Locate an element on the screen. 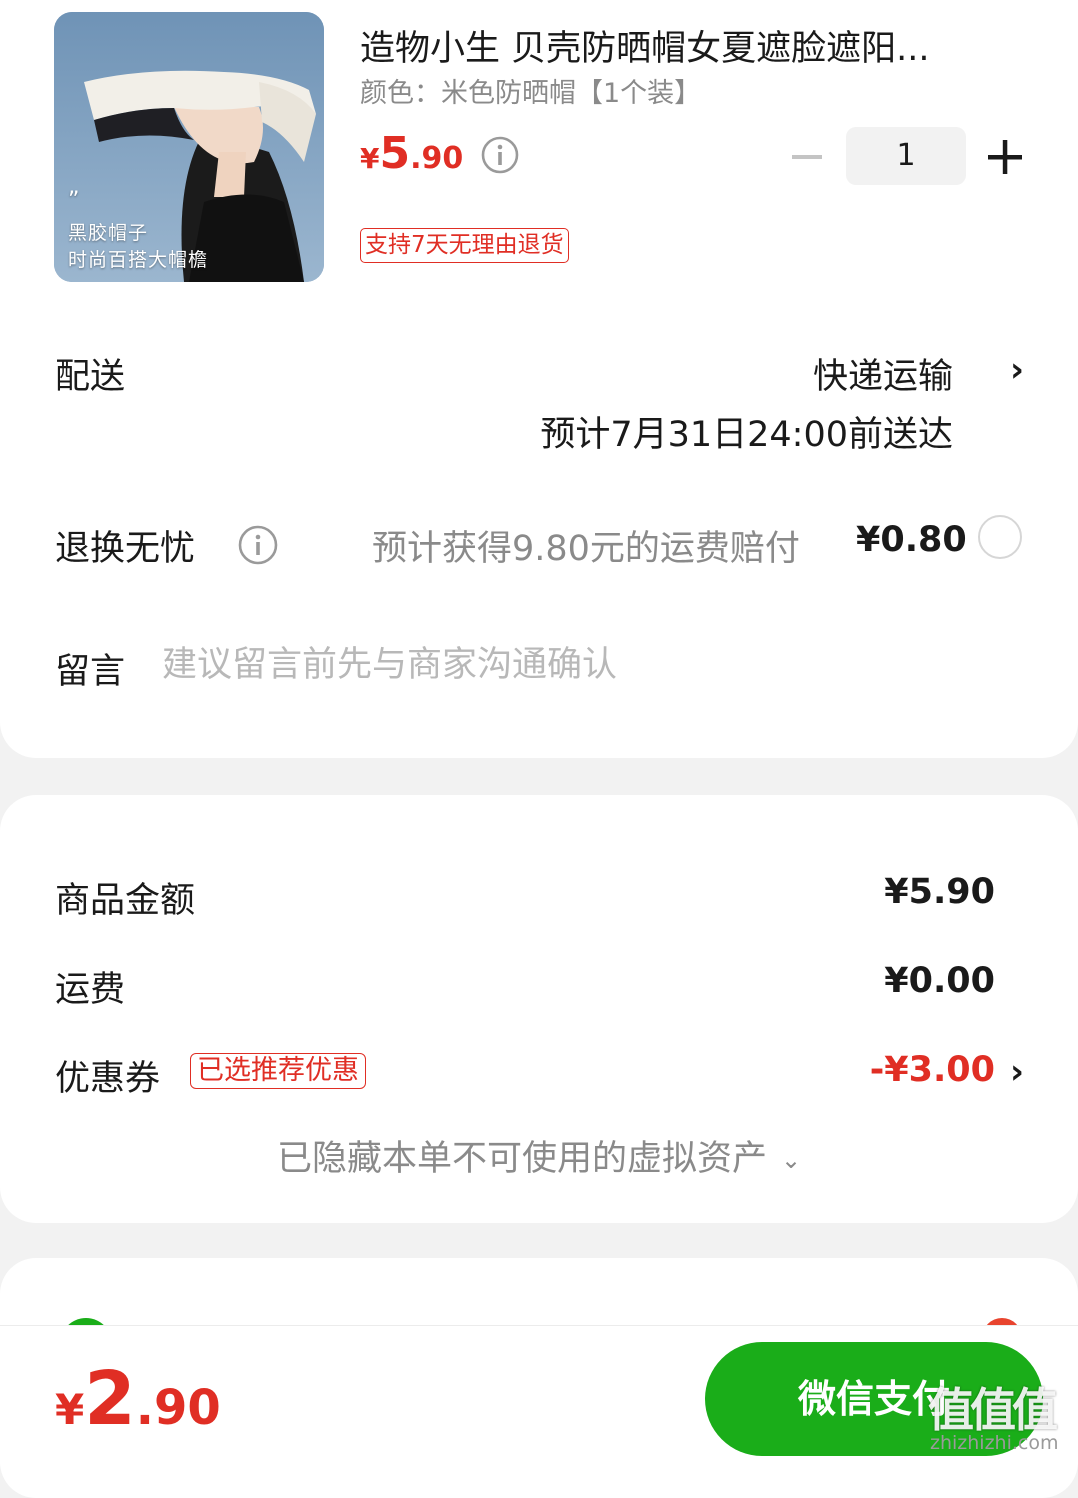 Image resolution: width=1078 pixels, height=1498 pixels. goods-amount-value: ¥5.90 is located at coordinates (939, 892).